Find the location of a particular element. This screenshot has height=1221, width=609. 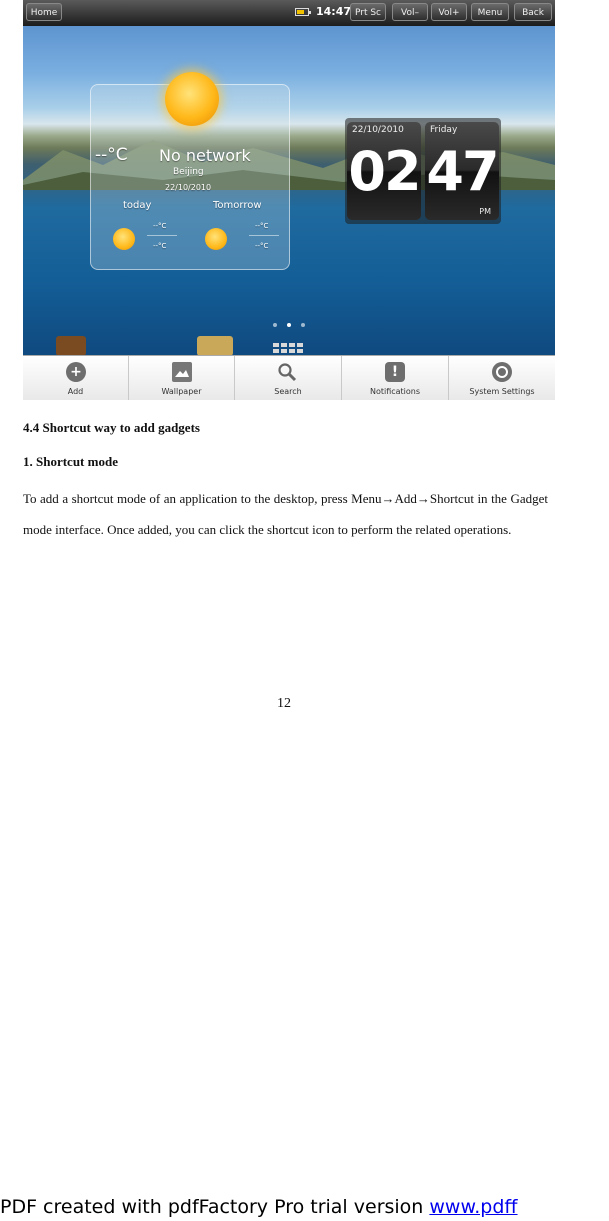

menu-item-add: + Add is located at coordinates (76, 378).